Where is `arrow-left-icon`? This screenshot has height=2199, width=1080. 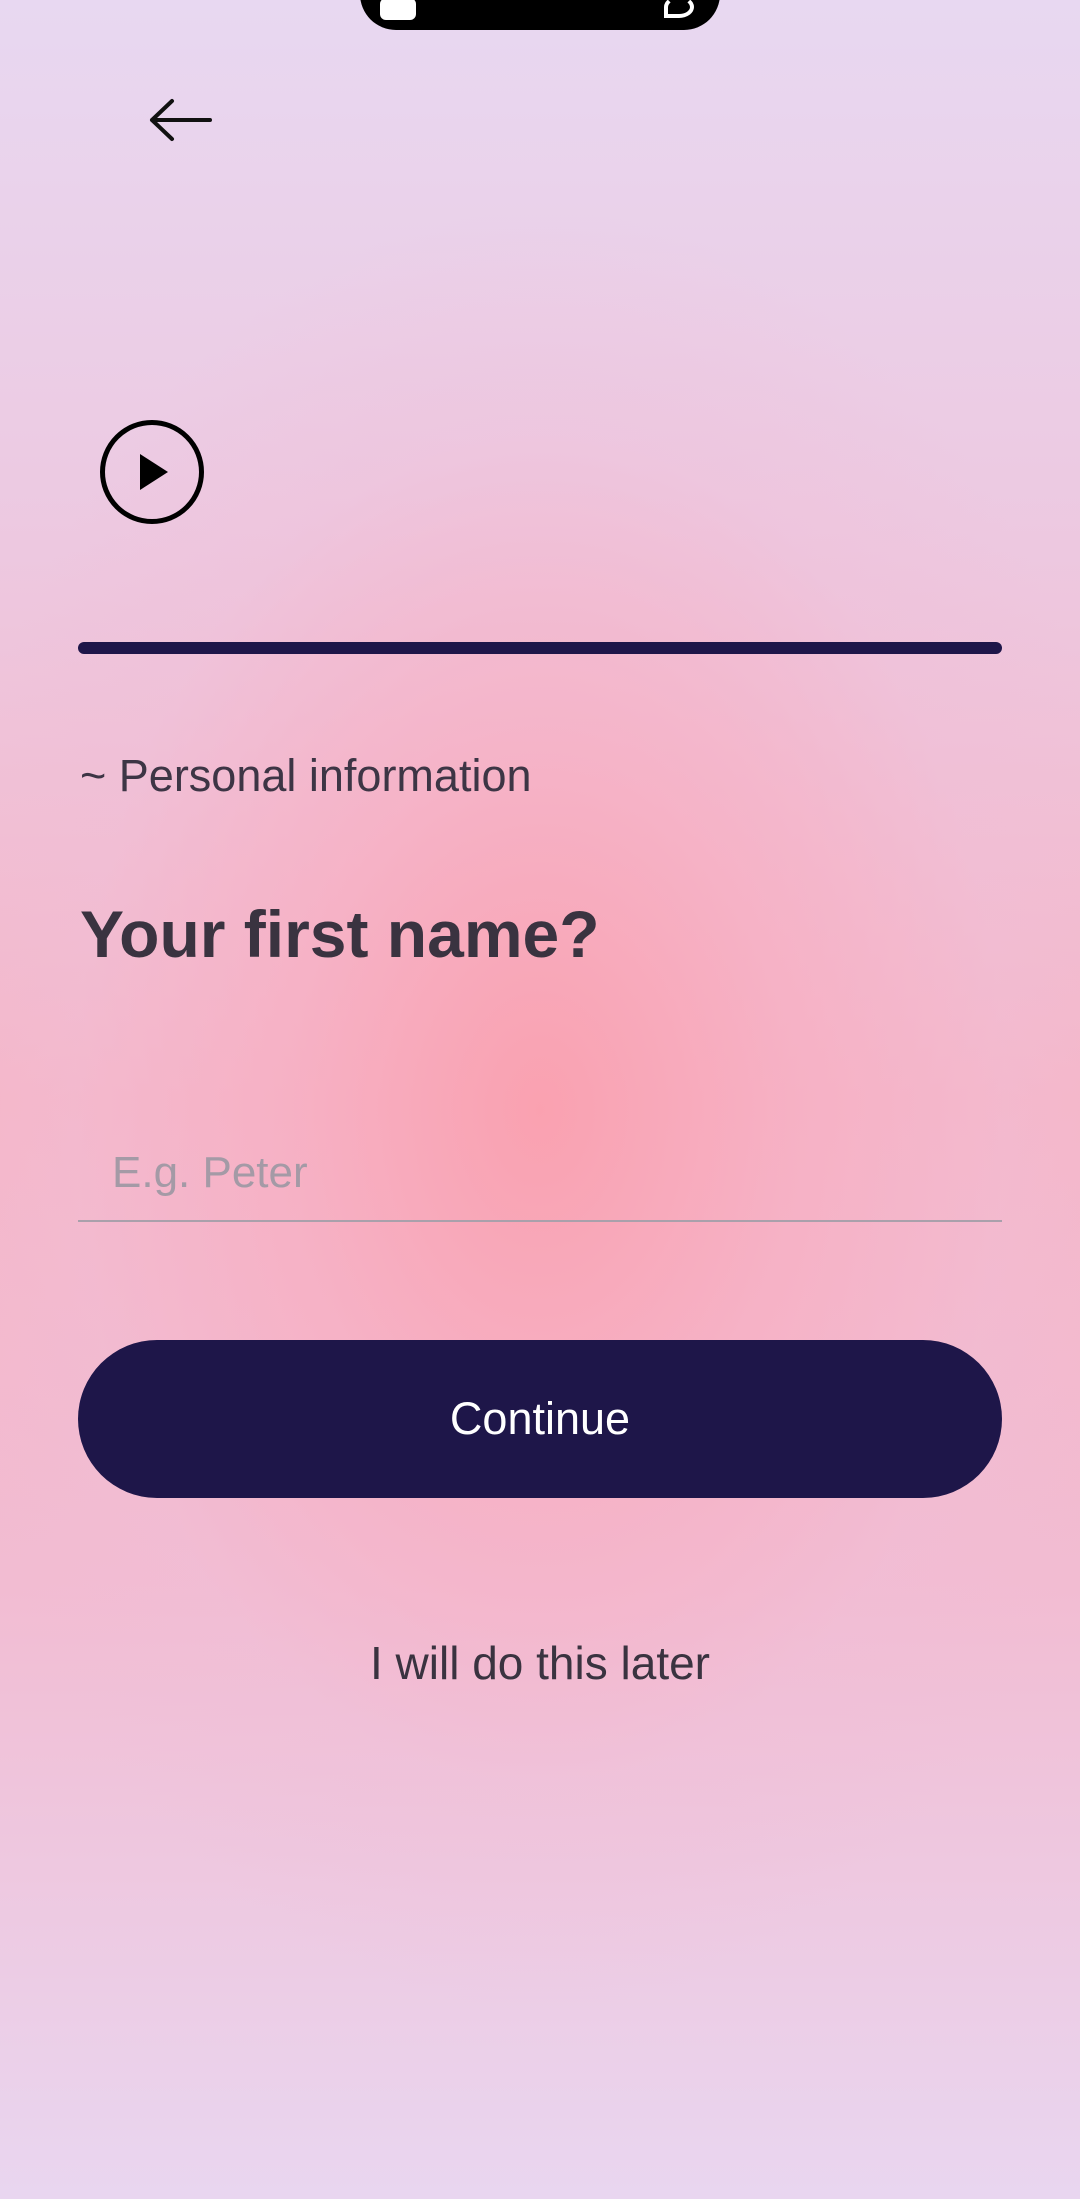
arrow-left-icon is located at coordinates (181, 120).